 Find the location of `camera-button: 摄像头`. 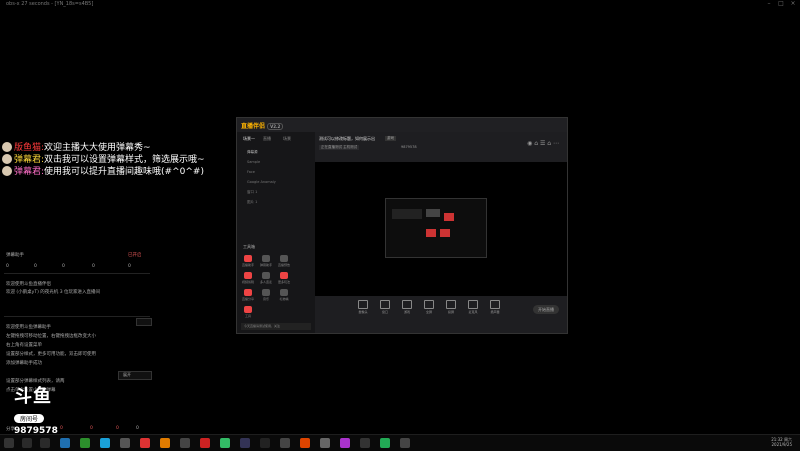

camera-button: 摄像头 is located at coordinates (363, 307).